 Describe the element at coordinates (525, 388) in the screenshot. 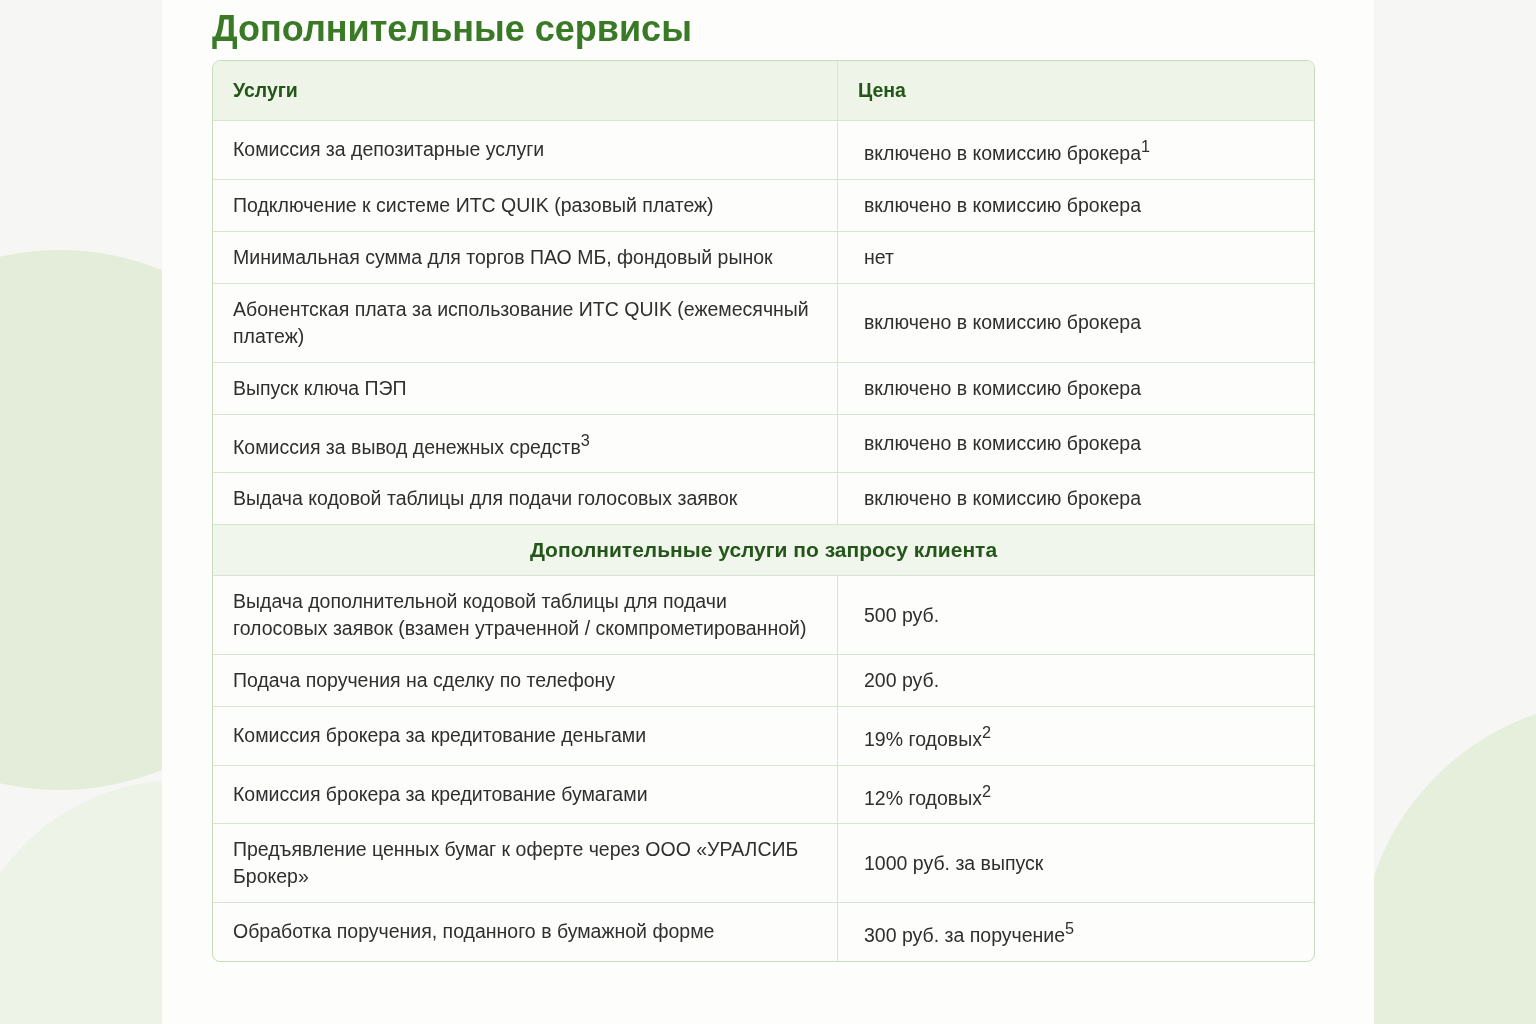

I see `table-cell: Выпуск ключа ПЭП` at that location.